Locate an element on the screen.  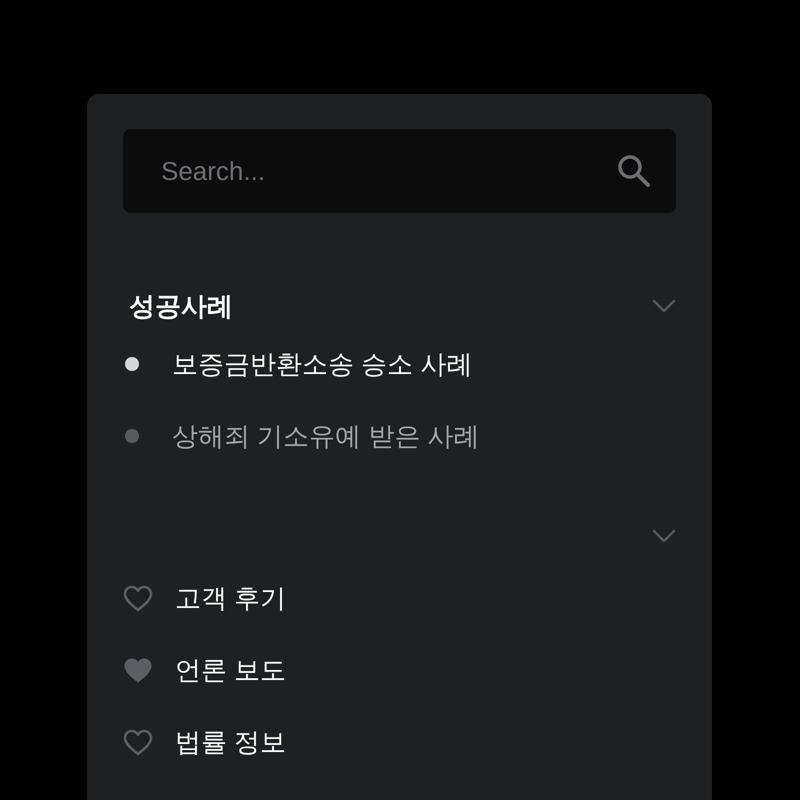
menu-item-label: 보증금반환소송 승소 사례 is located at coordinates (322, 364).